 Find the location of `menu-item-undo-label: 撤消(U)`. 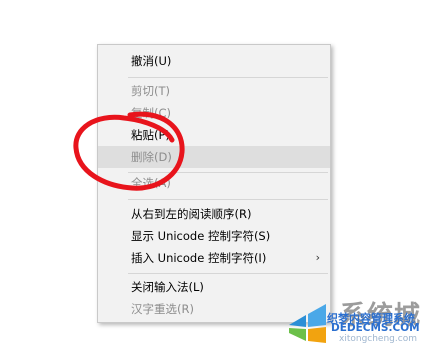

menu-item-undo-label: 撤消(U) is located at coordinates (151, 61).